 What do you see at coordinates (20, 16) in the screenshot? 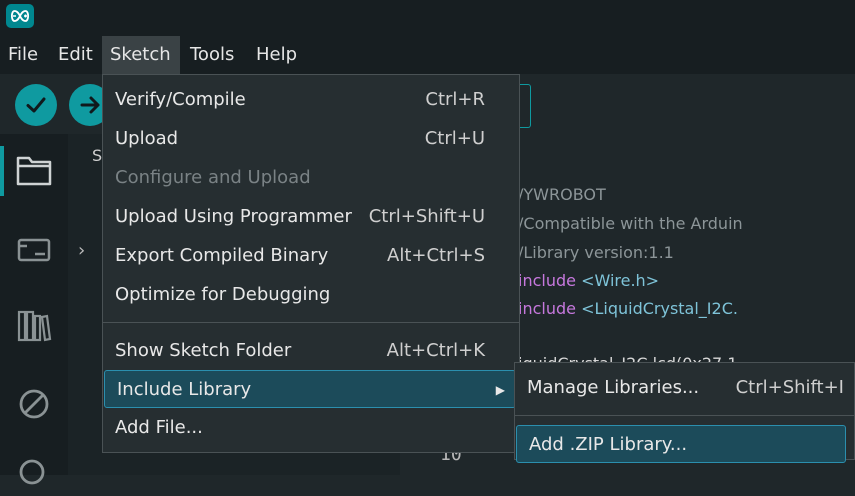
I see `arduino-logo-icon` at bounding box center [20, 16].